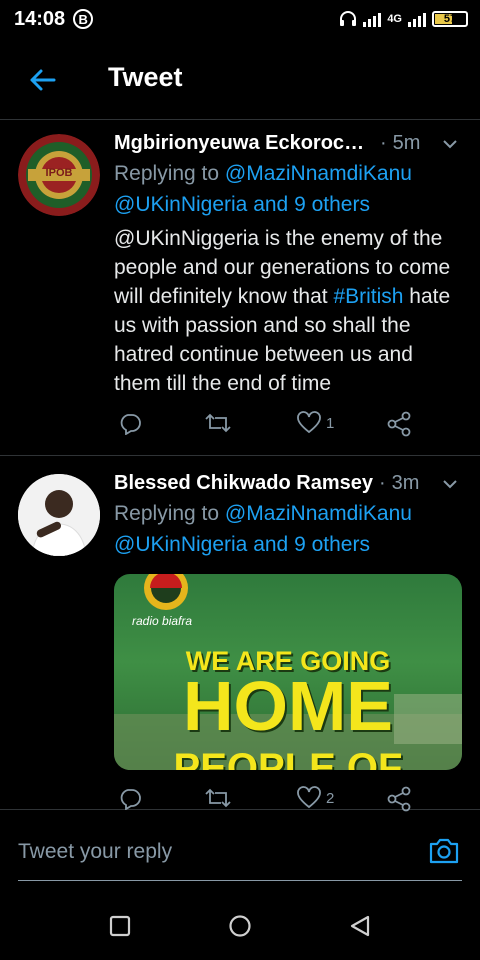 This screenshot has height=960, width=480. Describe the element at coordinates (394, 19) in the screenshot. I see `network-type: 4G` at that location.